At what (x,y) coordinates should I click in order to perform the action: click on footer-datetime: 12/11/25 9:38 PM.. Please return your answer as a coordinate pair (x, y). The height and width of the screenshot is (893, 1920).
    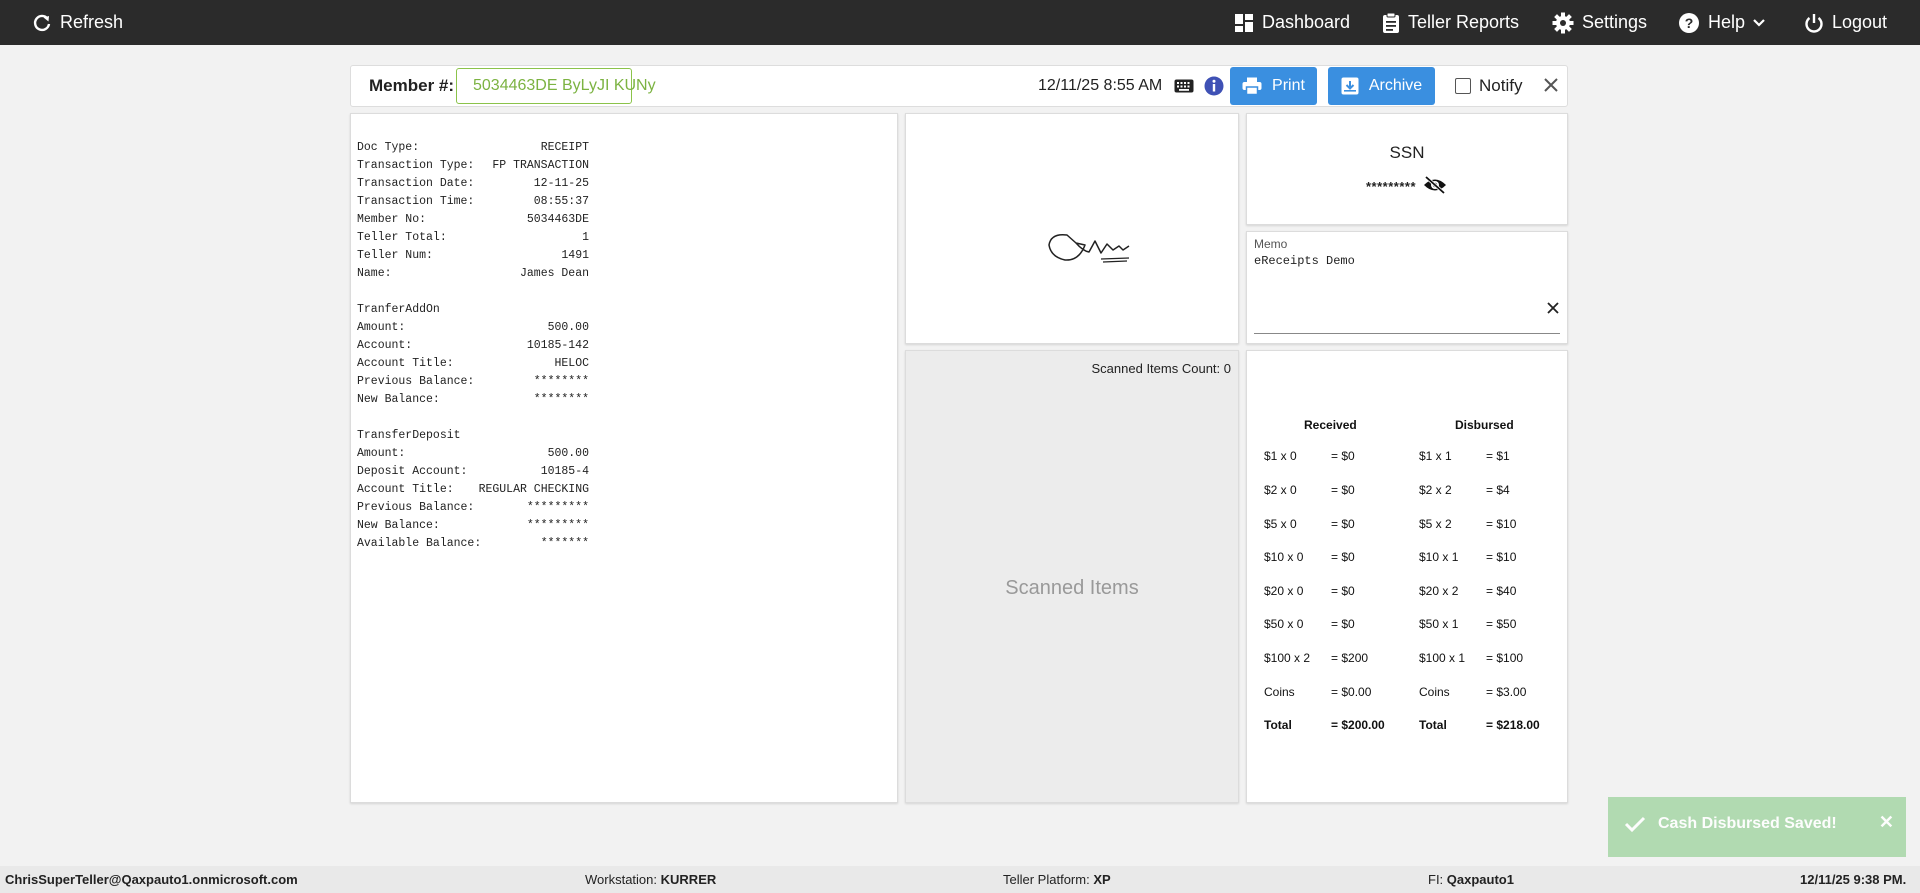
    Looking at the image, I should click on (1853, 879).